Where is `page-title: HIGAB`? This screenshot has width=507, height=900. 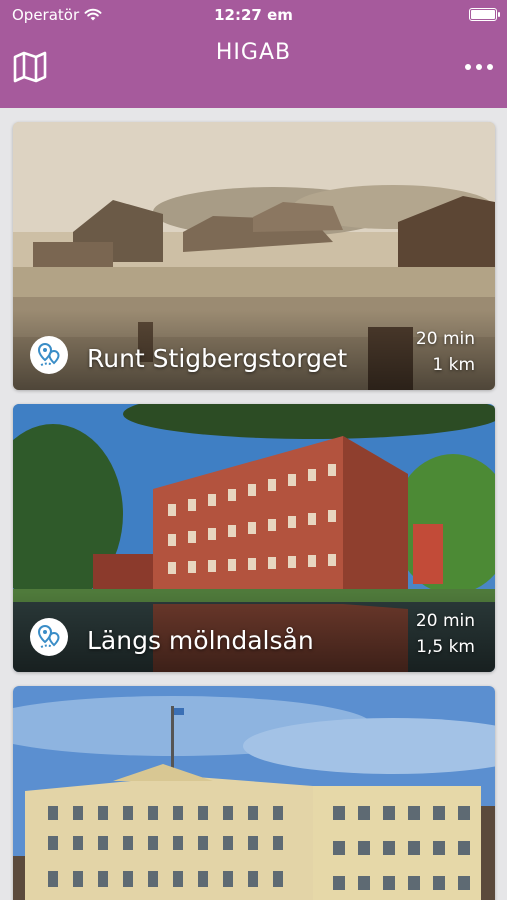 page-title: HIGAB is located at coordinates (253, 52).